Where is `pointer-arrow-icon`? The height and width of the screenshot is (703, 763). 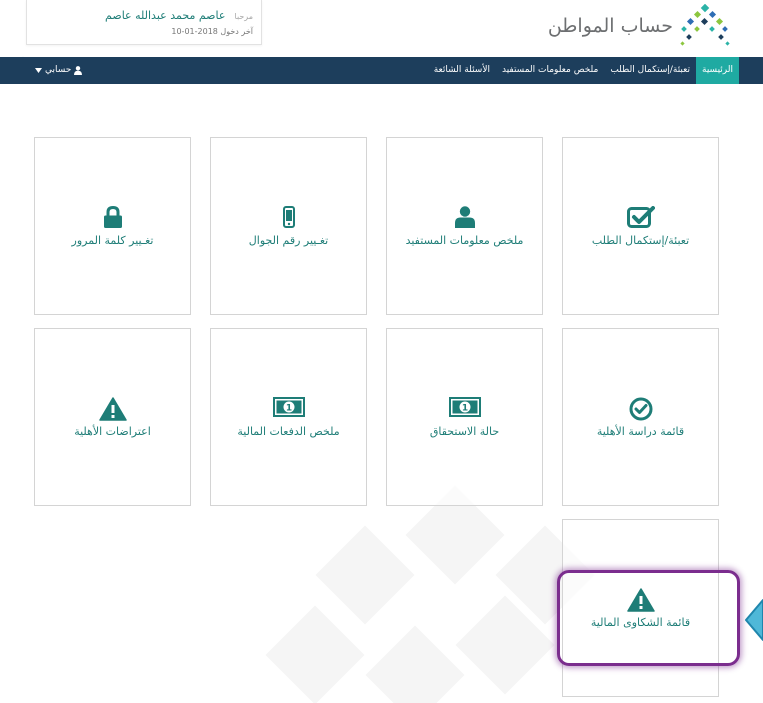
pointer-arrow-icon is located at coordinates (754, 620).